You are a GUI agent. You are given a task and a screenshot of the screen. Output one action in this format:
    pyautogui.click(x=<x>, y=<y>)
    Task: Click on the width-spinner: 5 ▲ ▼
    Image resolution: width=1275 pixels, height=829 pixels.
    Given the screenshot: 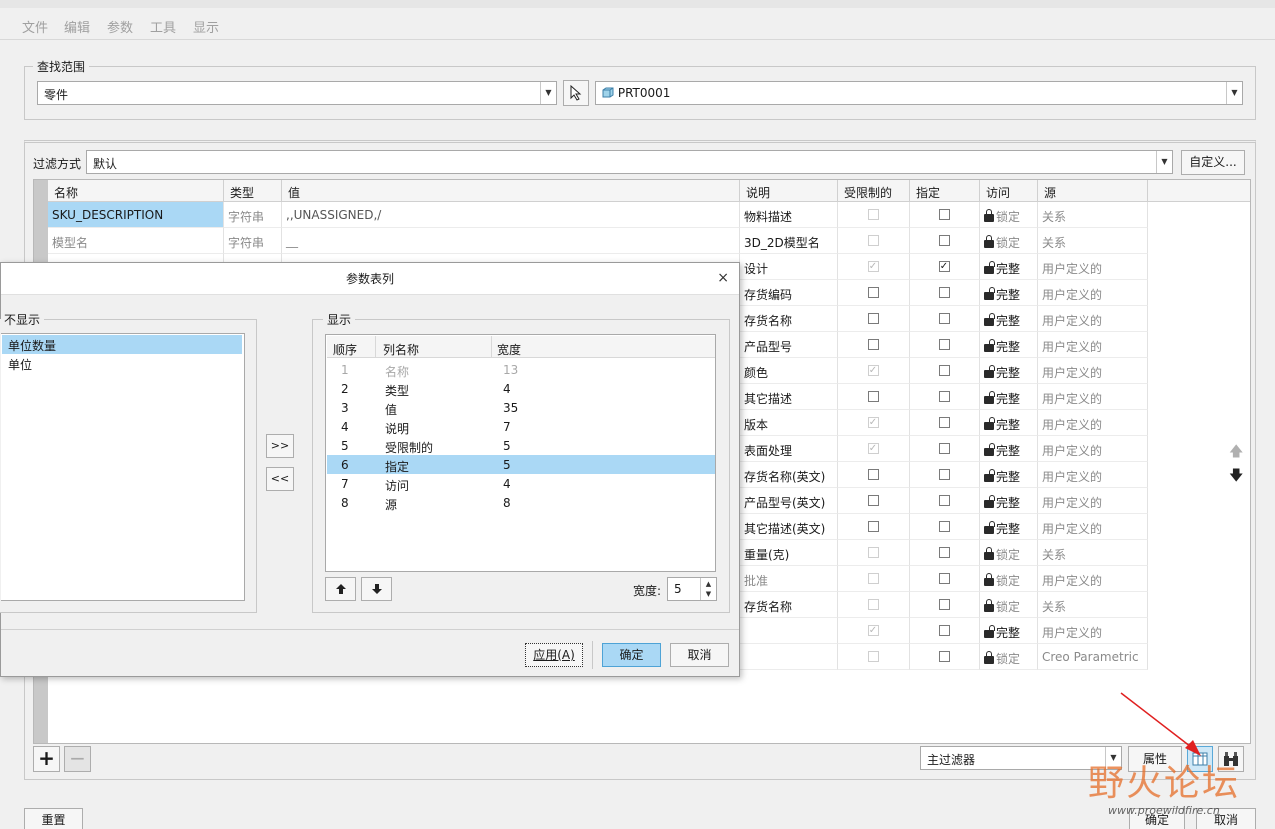 What is the action you would take?
    pyautogui.click(x=692, y=589)
    